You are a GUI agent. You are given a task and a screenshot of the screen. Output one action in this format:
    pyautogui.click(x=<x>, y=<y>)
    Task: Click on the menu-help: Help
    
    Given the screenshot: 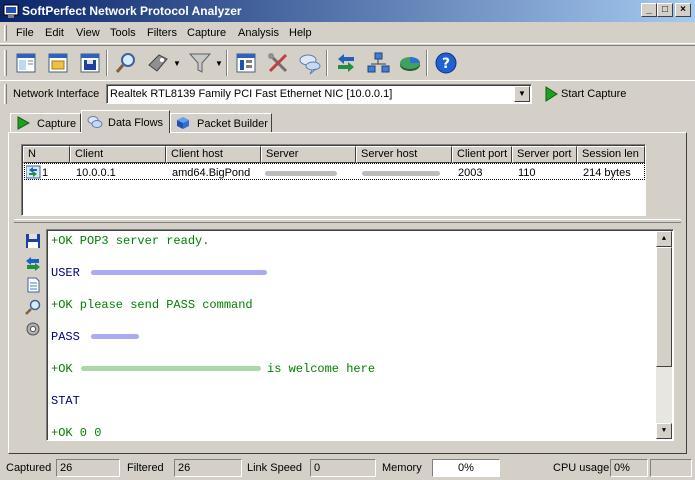 What is the action you would take?
    pyautogui.click(x=300, y=33)
    